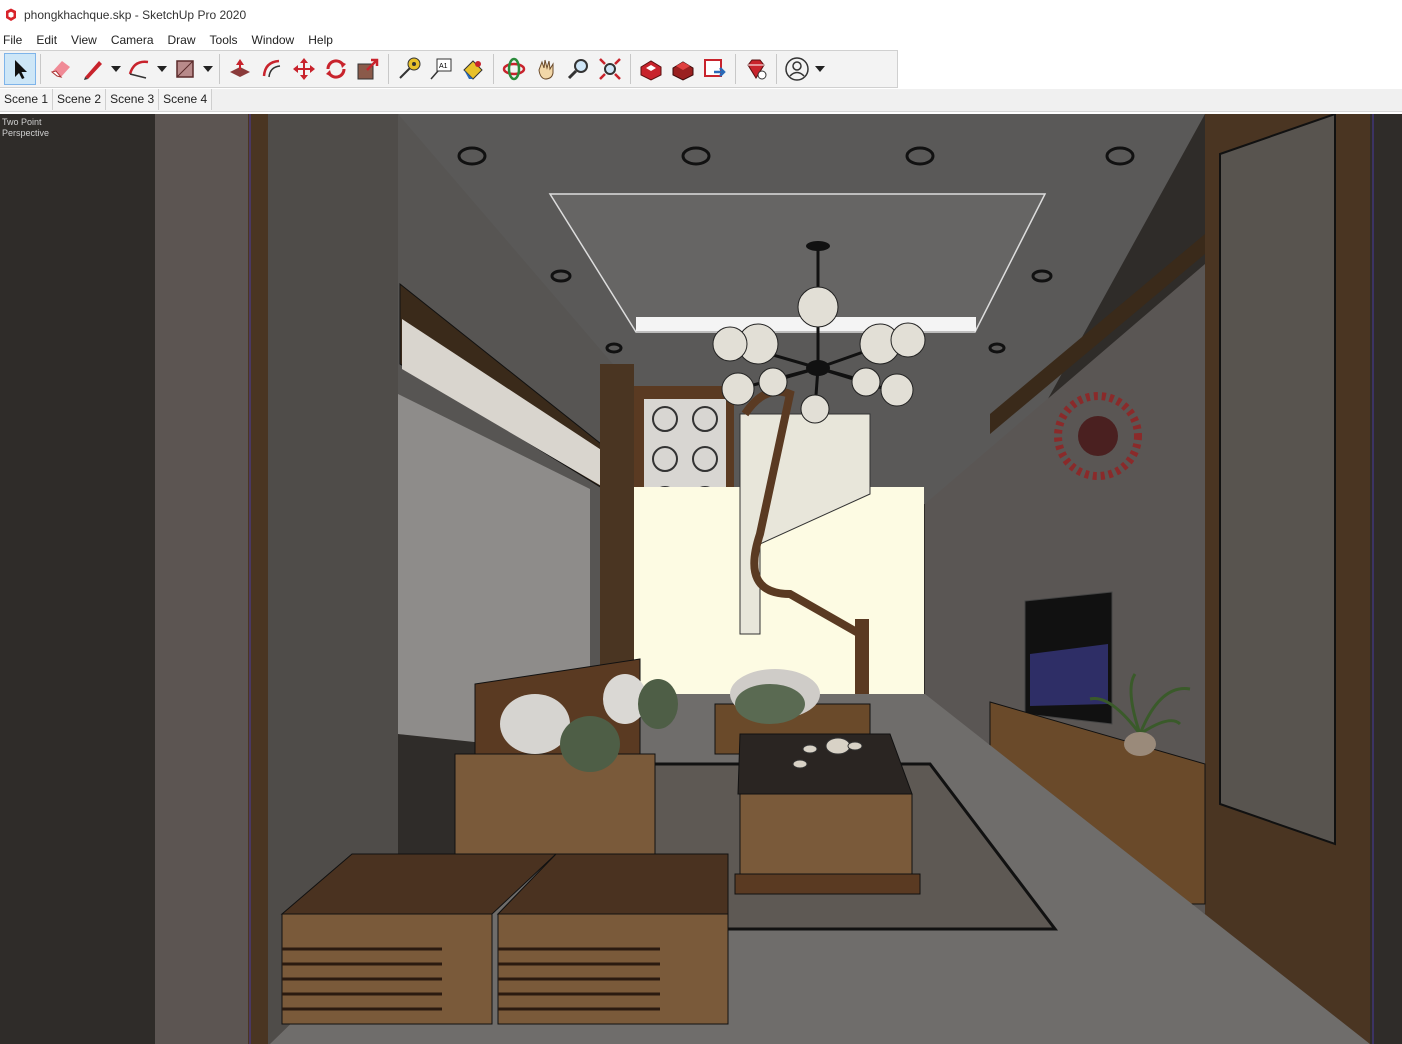 The image size is (1402, 1044). What do you see at coordinates (26, 133) in the screenshot?
I see `camera-label-line-2: Perspective` at bounding box center [26, 133].